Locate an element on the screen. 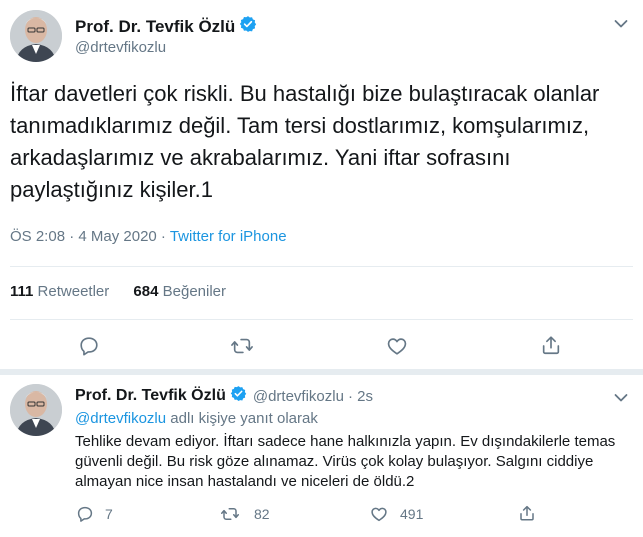 The width and height of the screenshot is (643, 537). like-button is located at coordinates (397, 346).